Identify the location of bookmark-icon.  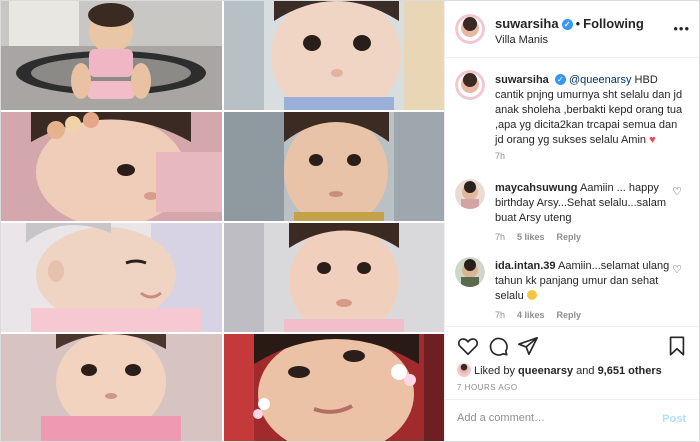
(677, 346).